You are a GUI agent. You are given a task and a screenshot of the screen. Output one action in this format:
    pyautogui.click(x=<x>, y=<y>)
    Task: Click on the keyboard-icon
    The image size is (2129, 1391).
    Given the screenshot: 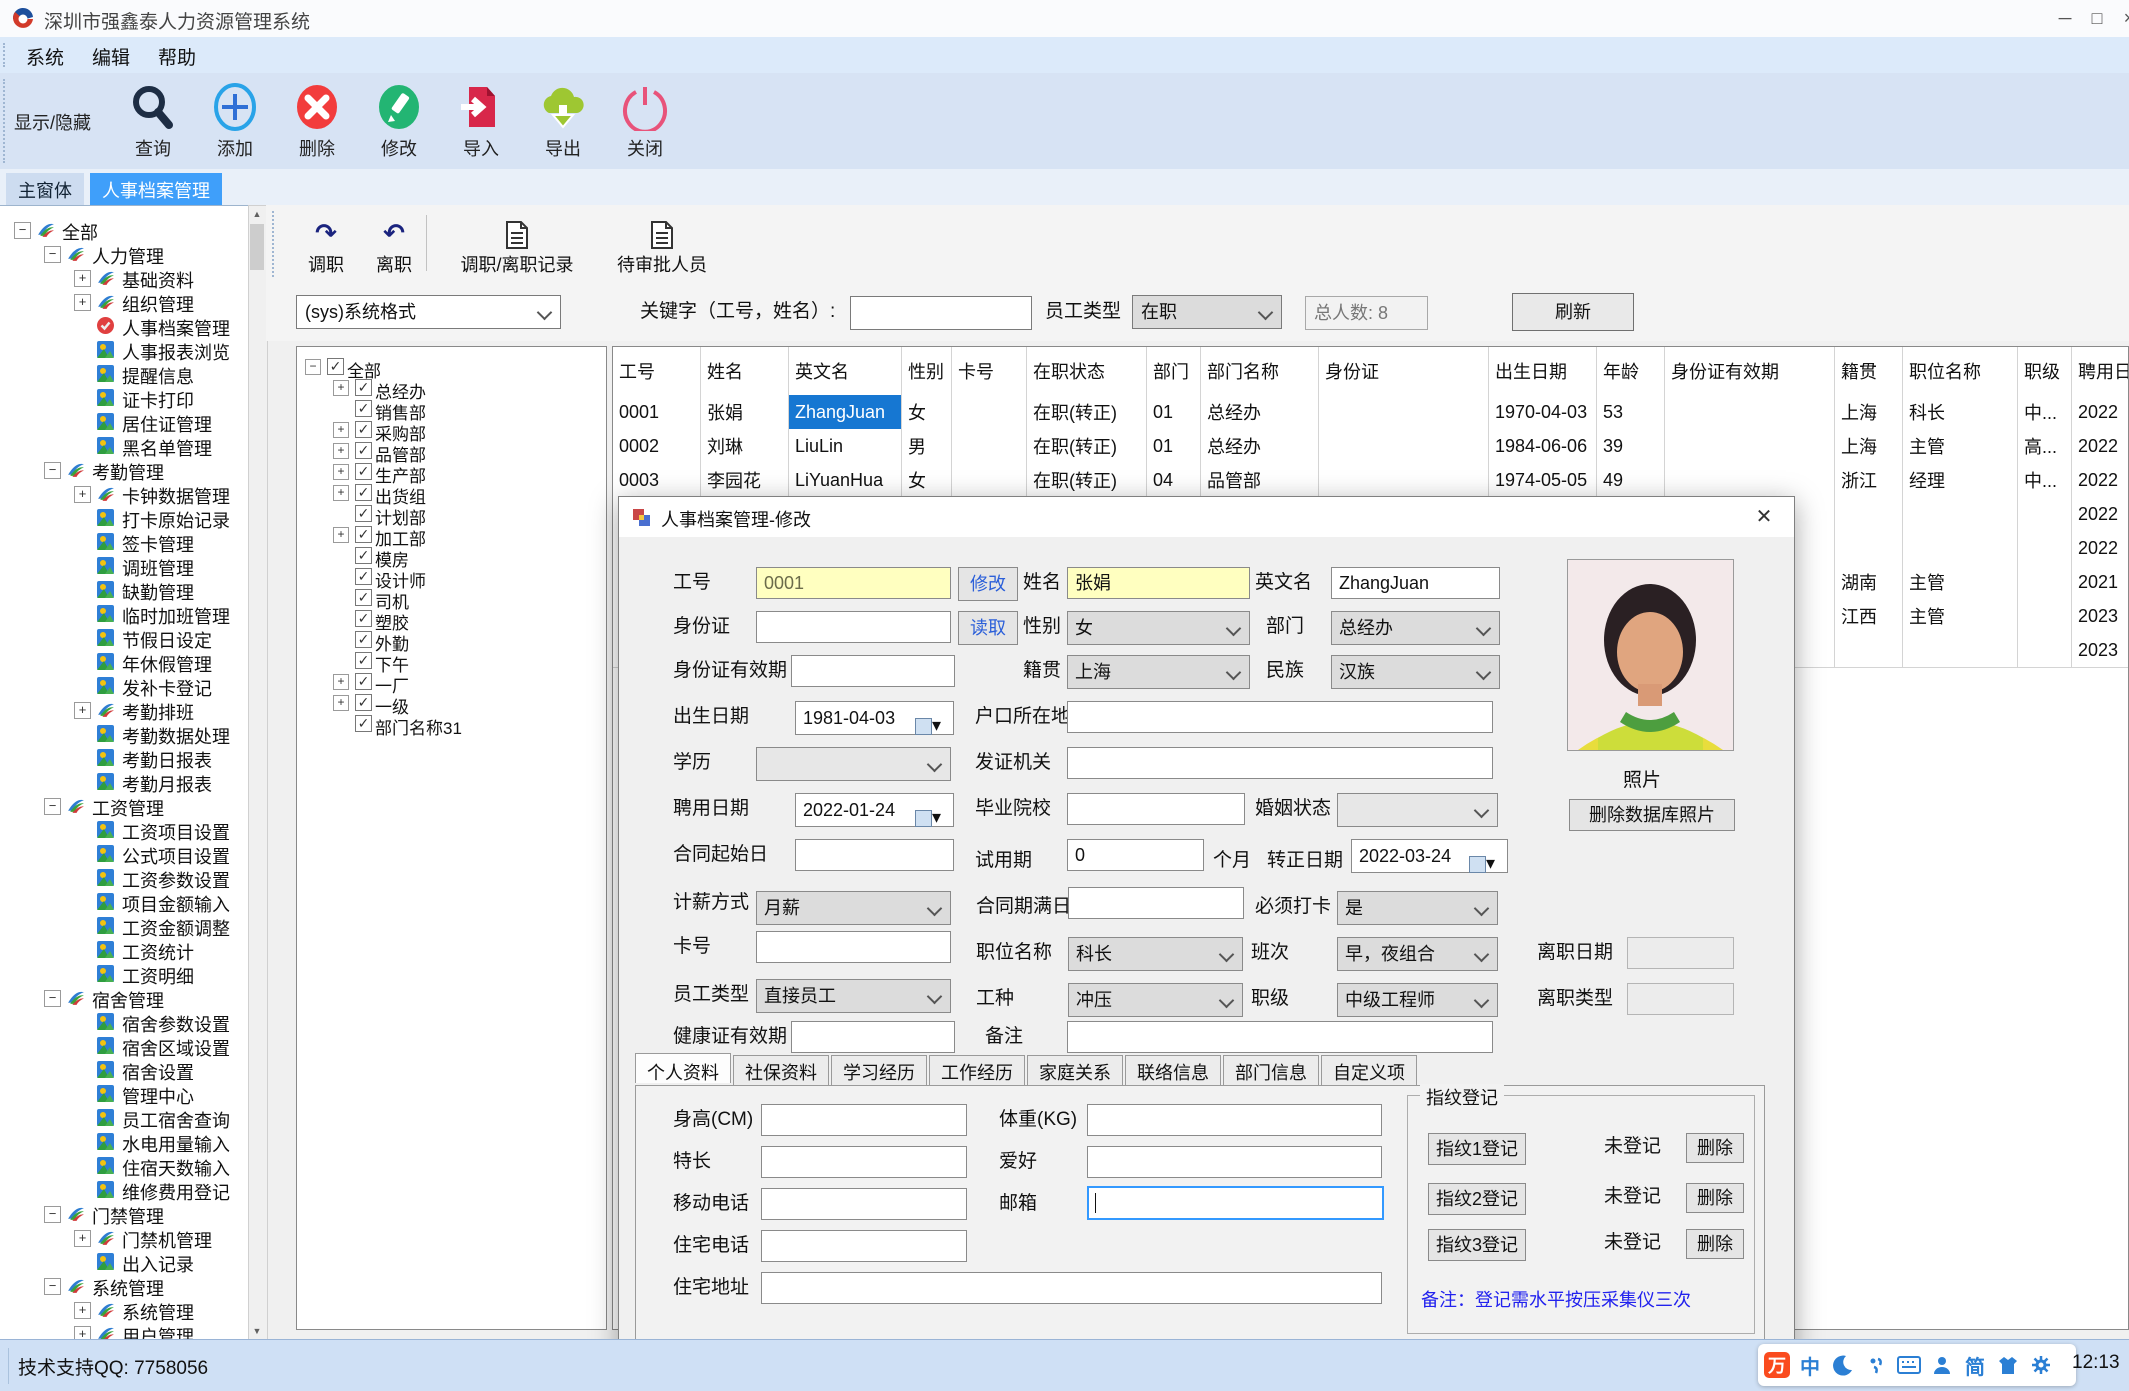 What is the action you would take?
    pyautogui.click(x=1909, y=1365)
    